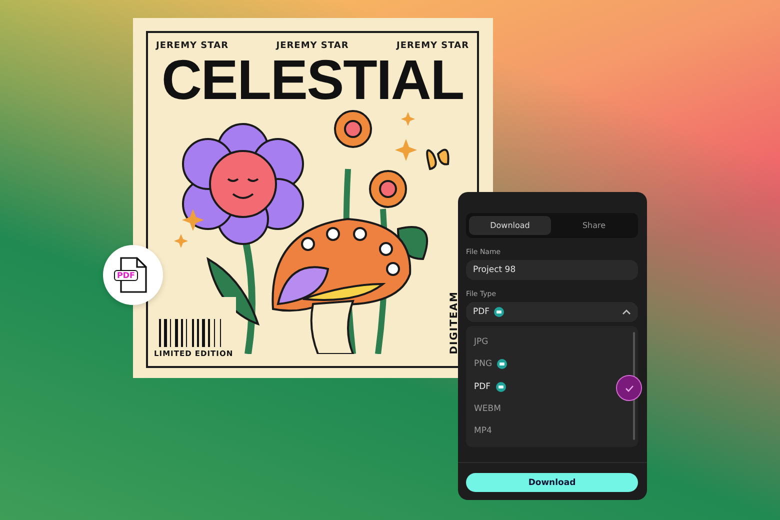 The height and width of the screenshot is (520, 780). I want to click on file-type-option: WEBM, so click(487, 409).